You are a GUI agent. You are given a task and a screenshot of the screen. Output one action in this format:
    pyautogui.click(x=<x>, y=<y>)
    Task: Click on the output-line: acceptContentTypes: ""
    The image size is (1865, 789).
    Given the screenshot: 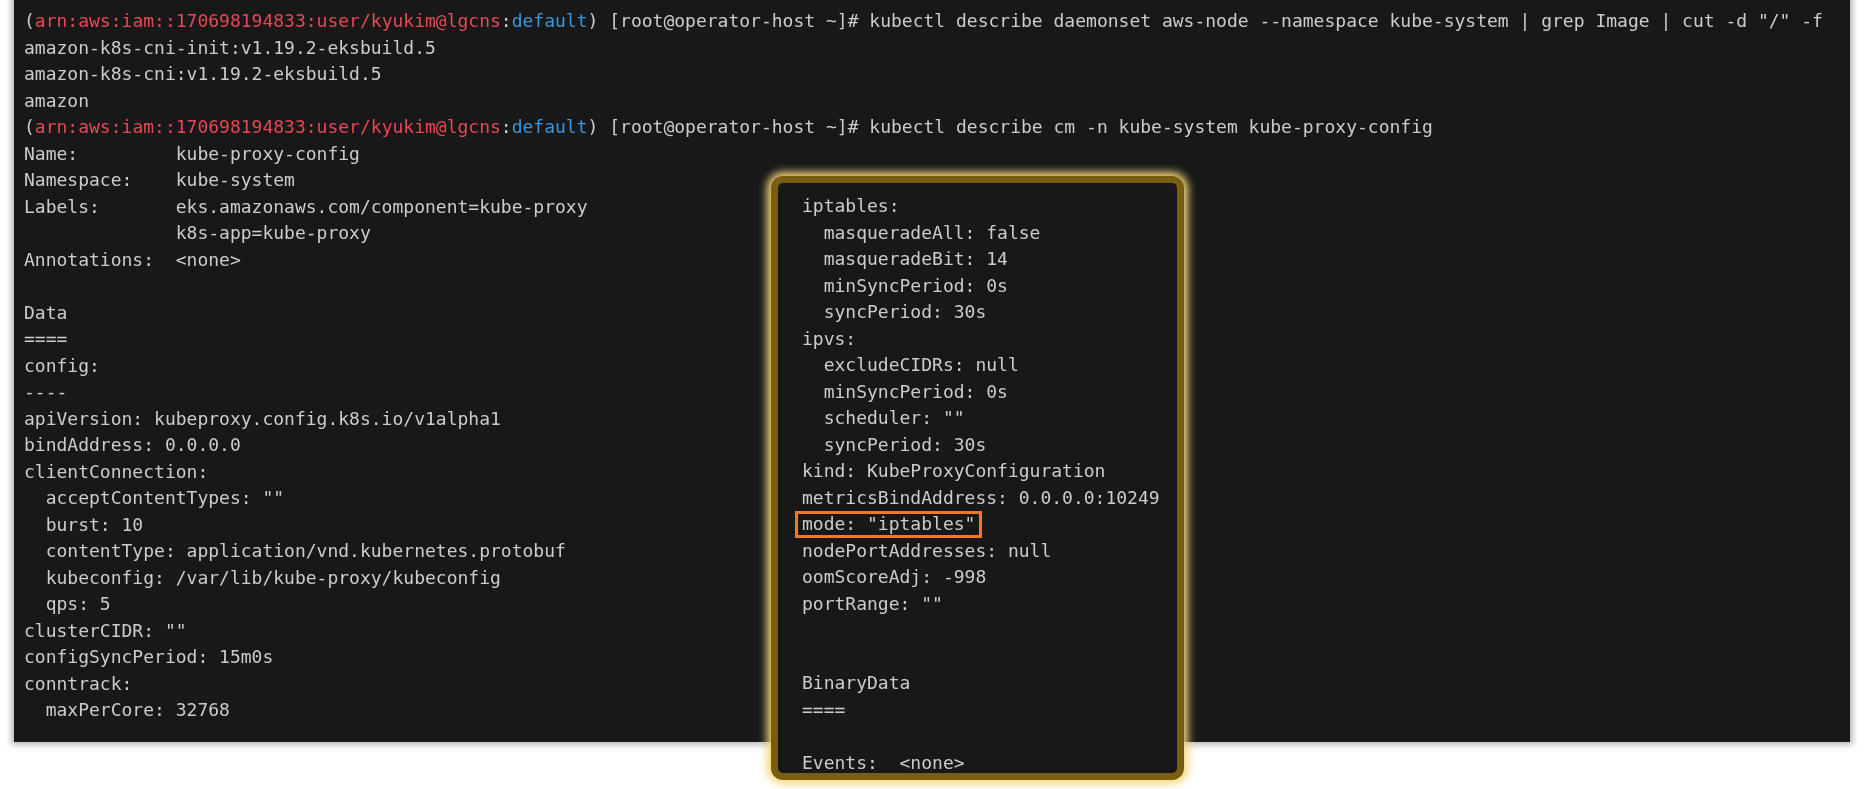 What is the action you would take?
    pyautogui.click(x=164, y=498)
    